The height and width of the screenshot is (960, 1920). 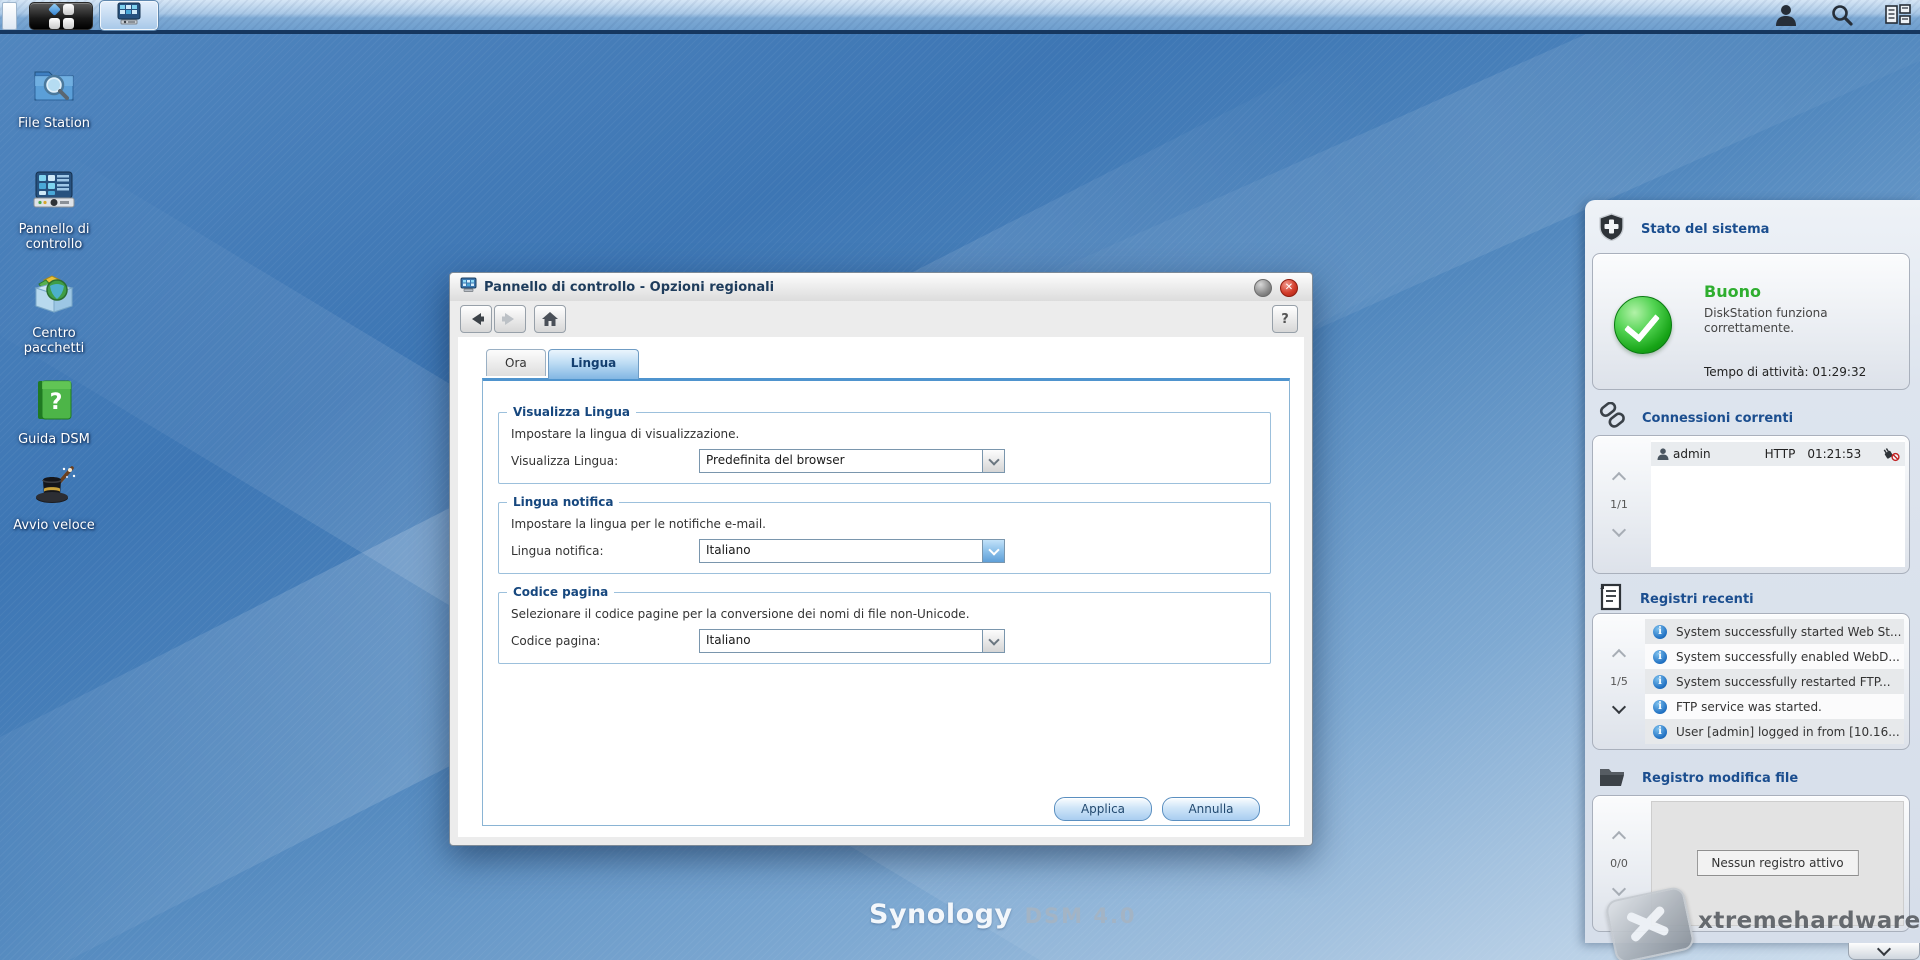 I want to click on group-description: Impostare la lingua di visualizzazione., so click(x=625, y=434).